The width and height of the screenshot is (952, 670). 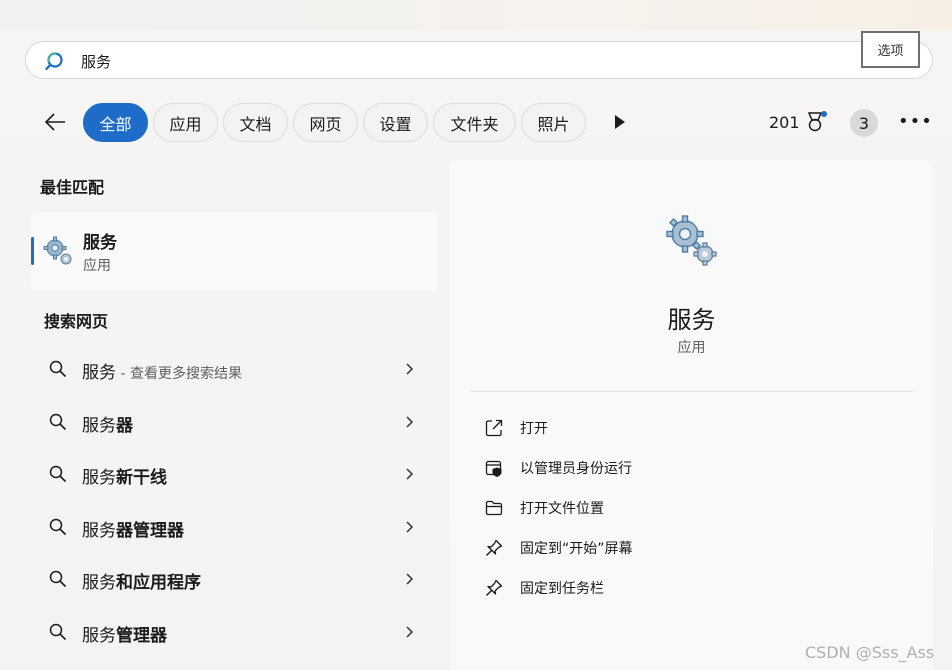 I want to click on open-external-icon, so click(x=494, y=428).